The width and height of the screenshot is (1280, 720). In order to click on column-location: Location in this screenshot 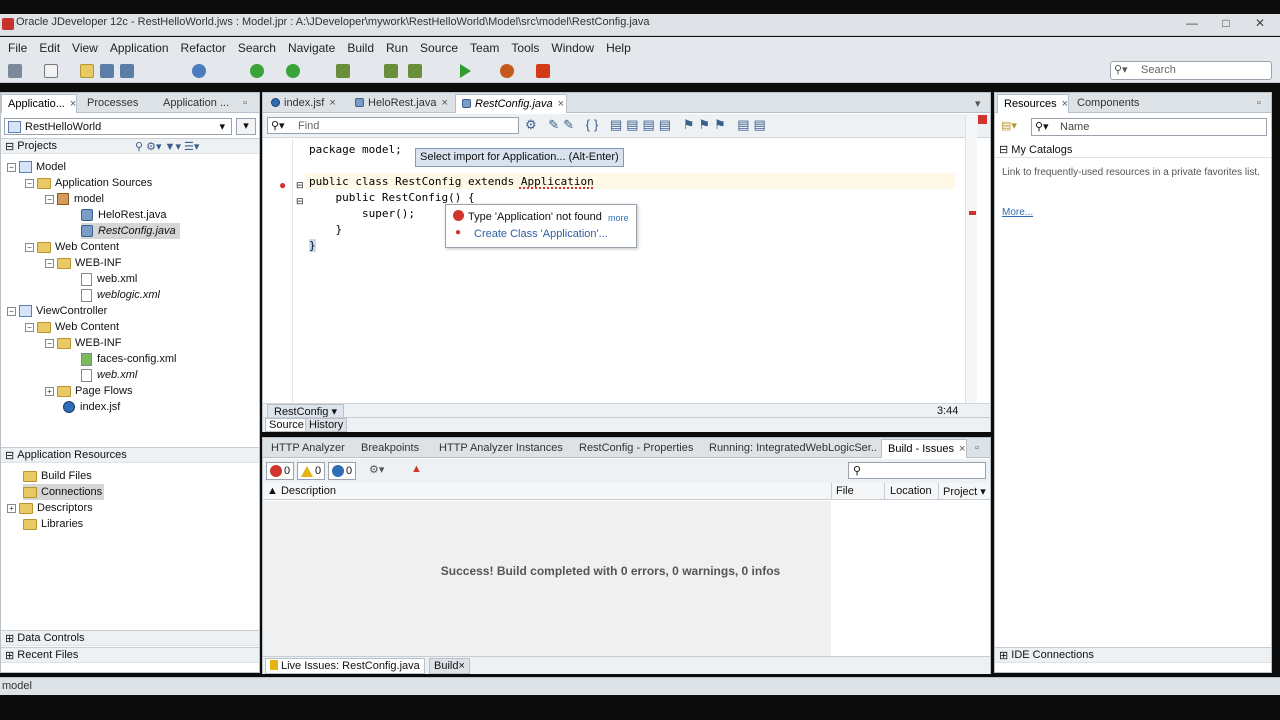, I will do `click(911, 491)`.